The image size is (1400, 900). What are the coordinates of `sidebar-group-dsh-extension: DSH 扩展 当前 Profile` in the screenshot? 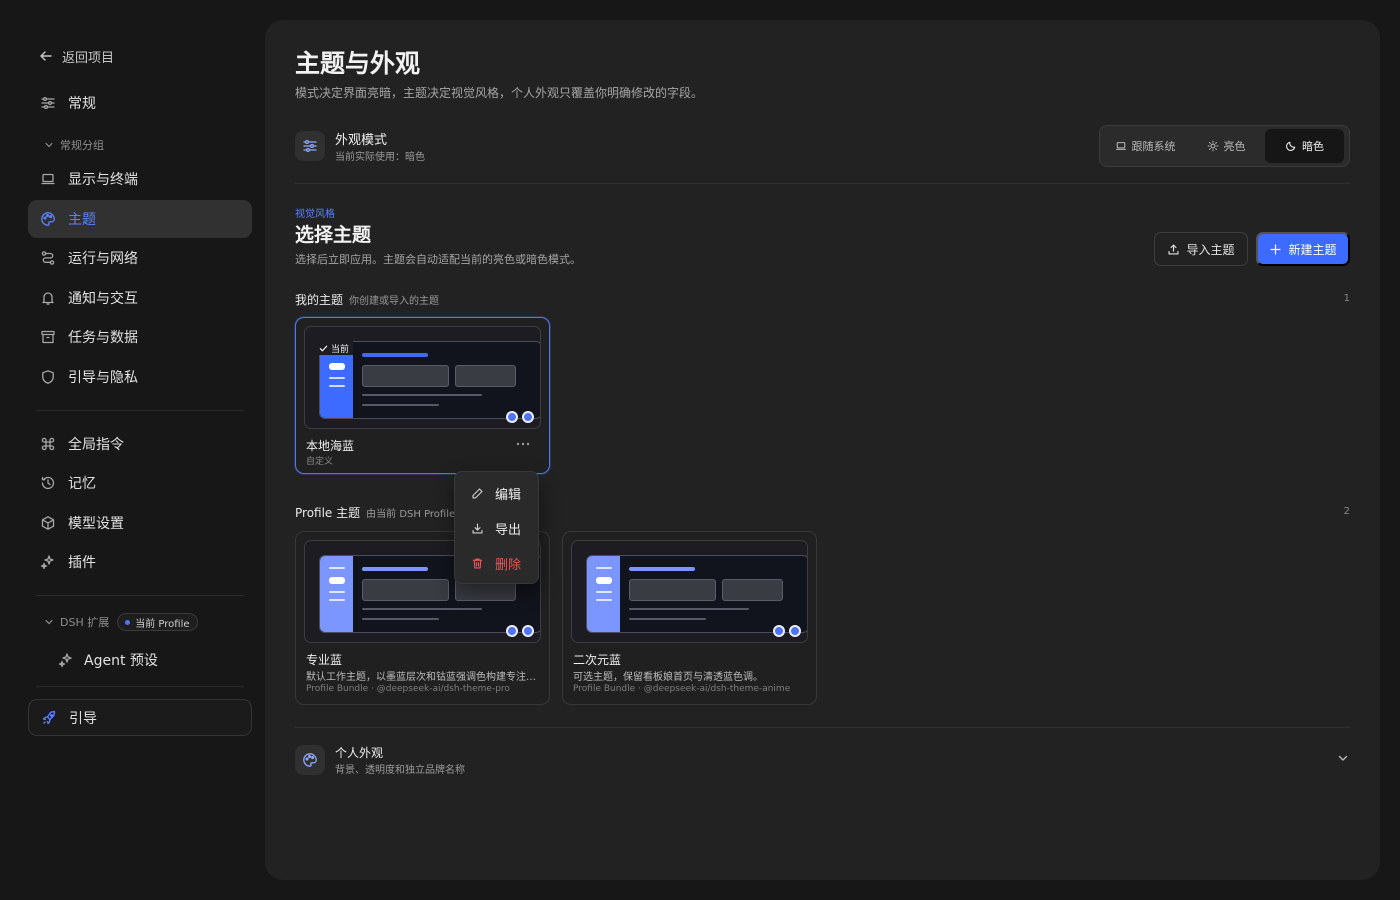 It's located at (140, 622).